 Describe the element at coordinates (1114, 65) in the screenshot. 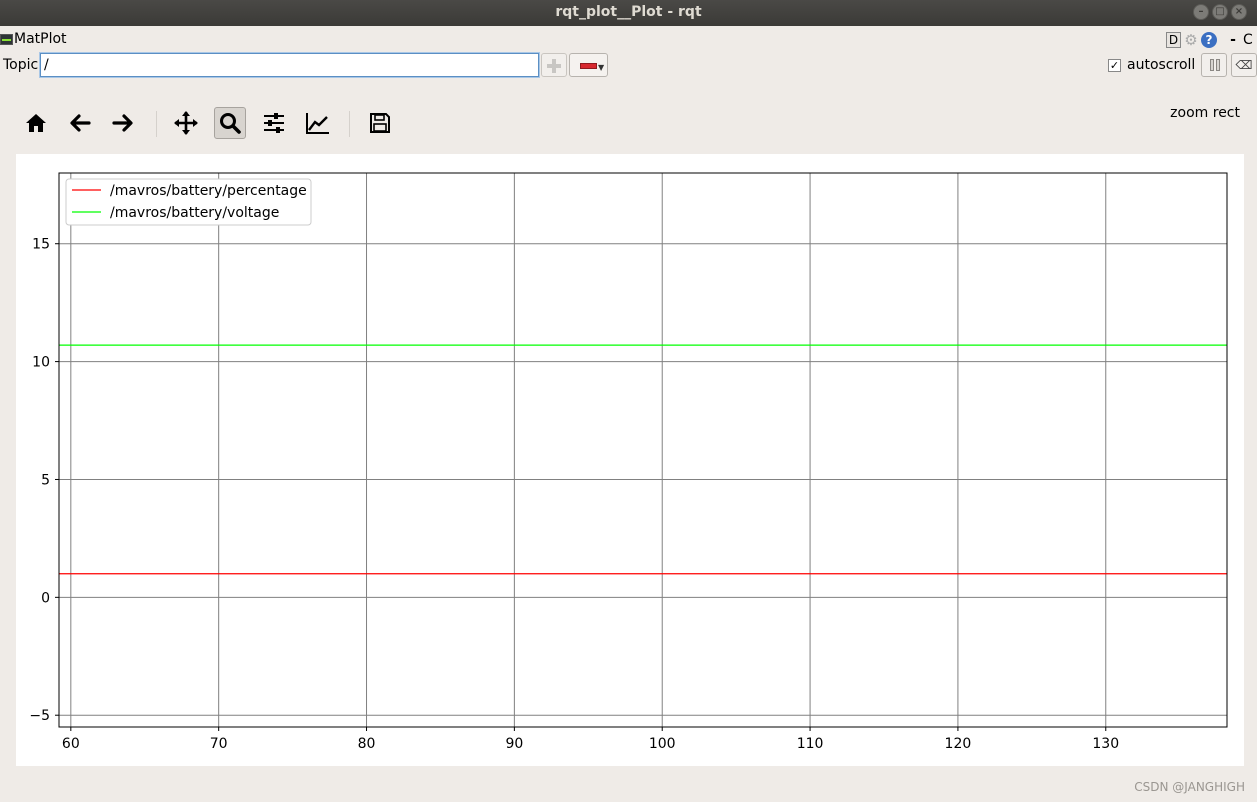

I see `autoscroll-checkbox: ✓` at that location.